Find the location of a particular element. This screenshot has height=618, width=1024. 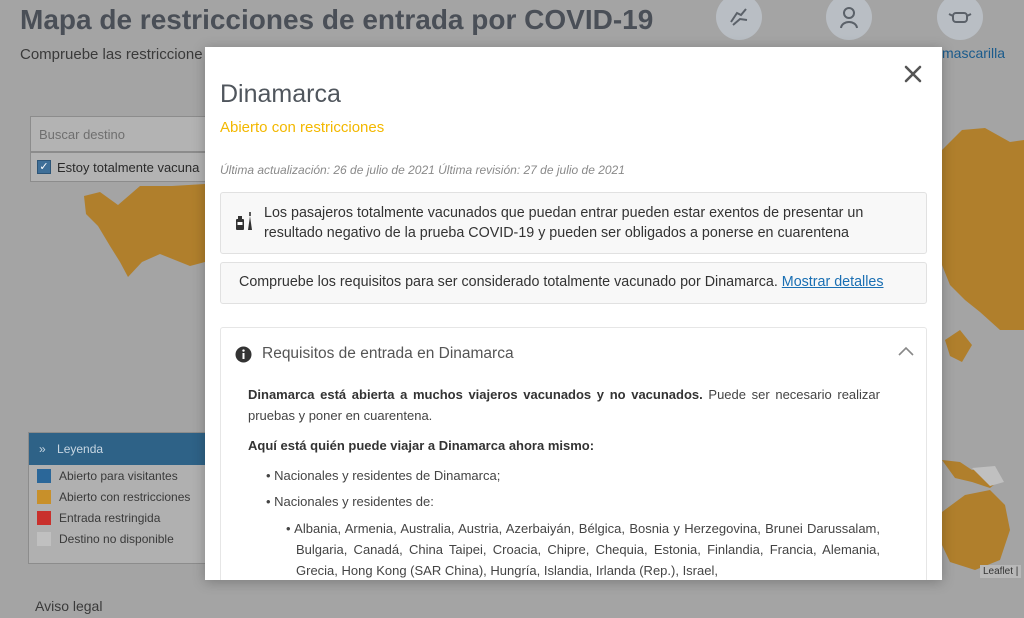

legend-item: Abierto para visitantes is located at coordinates (118, 475).